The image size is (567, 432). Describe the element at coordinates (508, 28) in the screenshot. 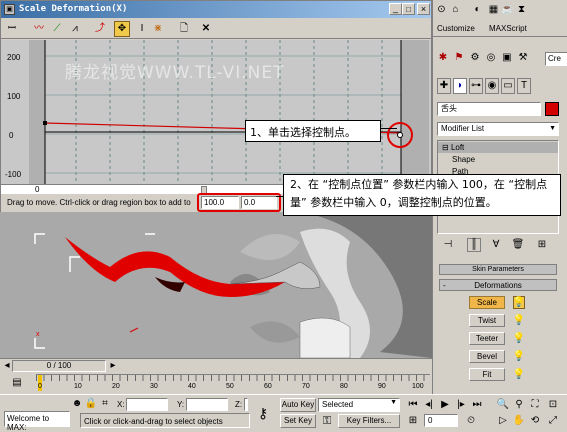

I see `maxscript-menu: MAXScript` at that location.